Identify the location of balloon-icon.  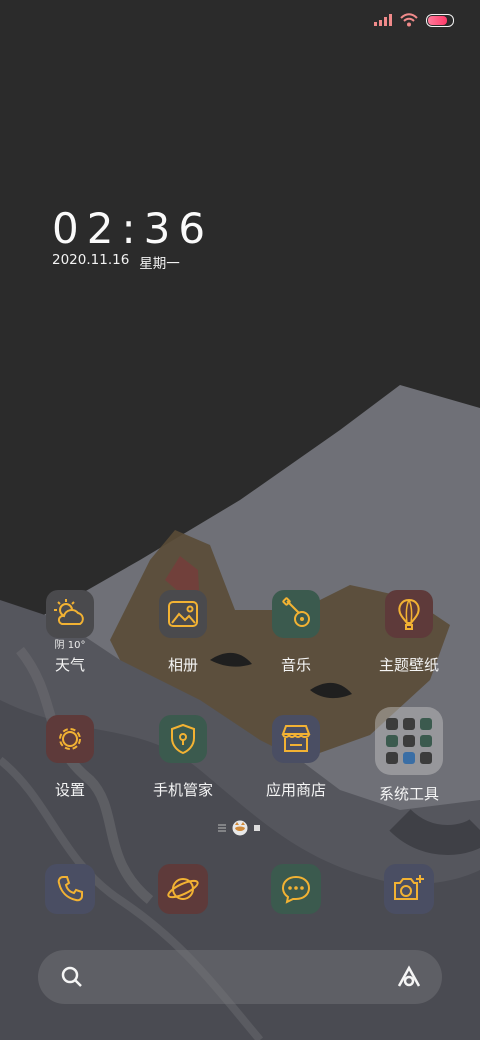
(409, 614).